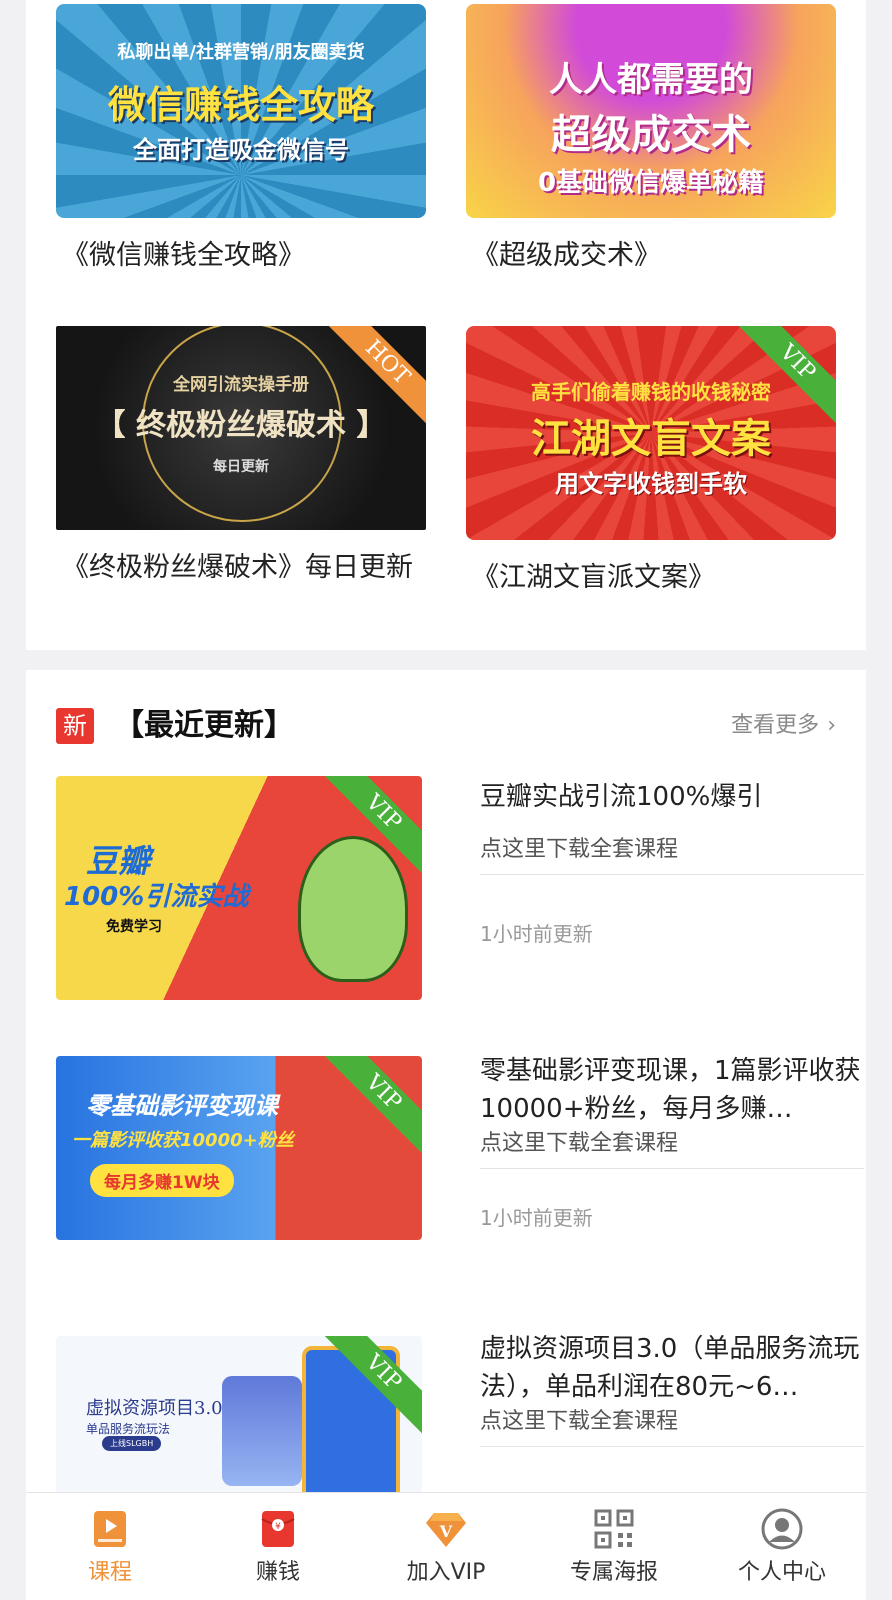  What do you see at coordinates (613, 1572) in the screenshot?
I see `tab-label: 专属海报` at bounding box center [613, 1572].